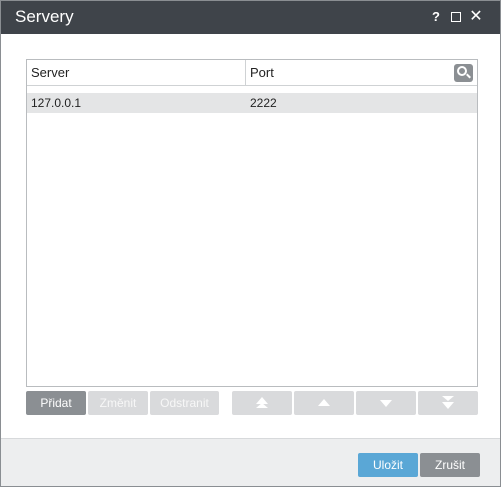  Describe the element at coordinates (56, 103) in the screenshot. I see `cell-server: 127.0.0.1` at that location.